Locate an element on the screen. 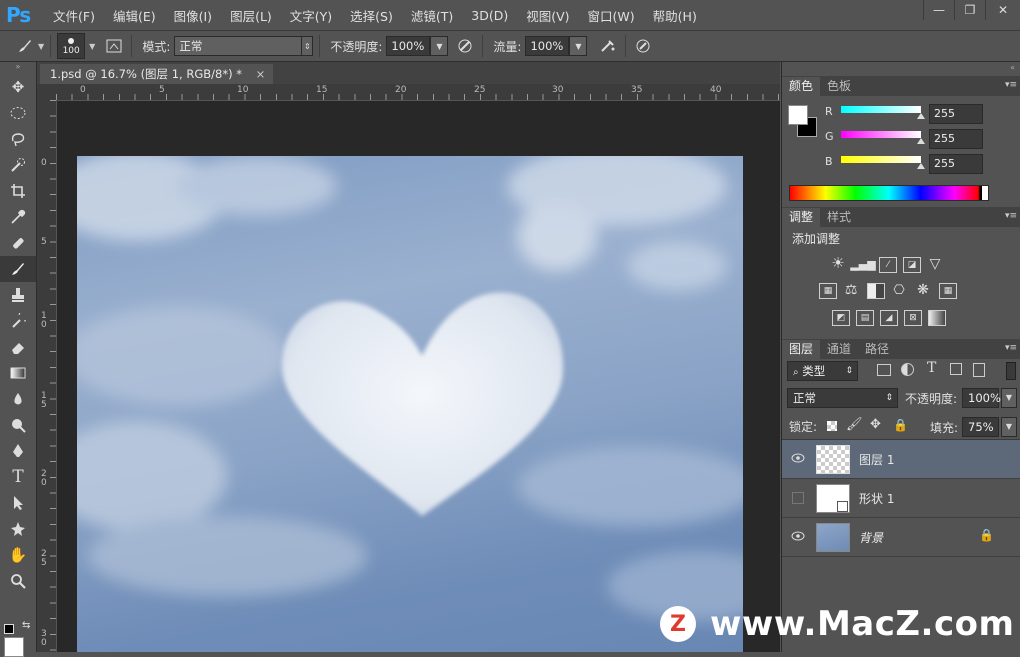 This screenshot has height=657, width=1020. menu-select: 选择(S) is located at coordinates (371, 15).